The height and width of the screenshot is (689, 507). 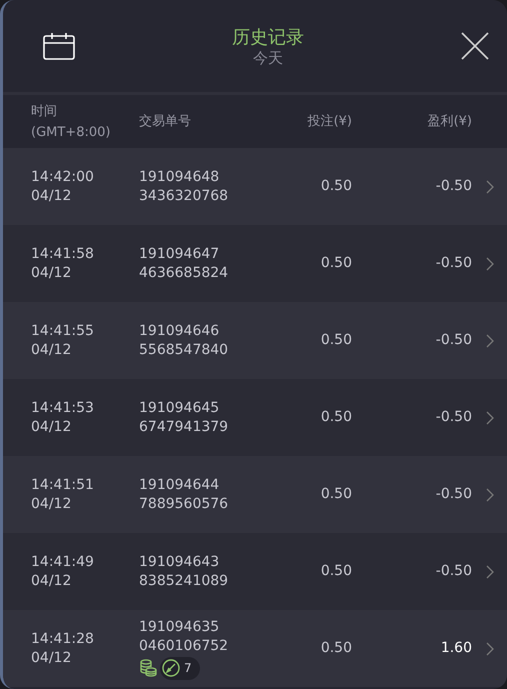 What do you see at coordinates (329, 122) in the screenshot?
I see `column-header: 投注(¥)` at bounding box center [329, 122].